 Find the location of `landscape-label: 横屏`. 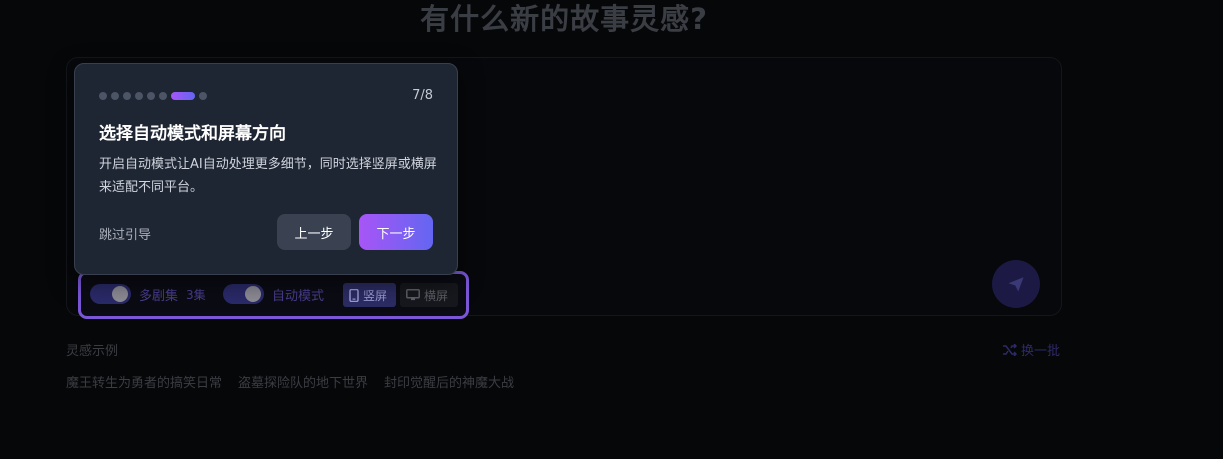

landscape-label: 横屏 is located at coordinates (436, 295).